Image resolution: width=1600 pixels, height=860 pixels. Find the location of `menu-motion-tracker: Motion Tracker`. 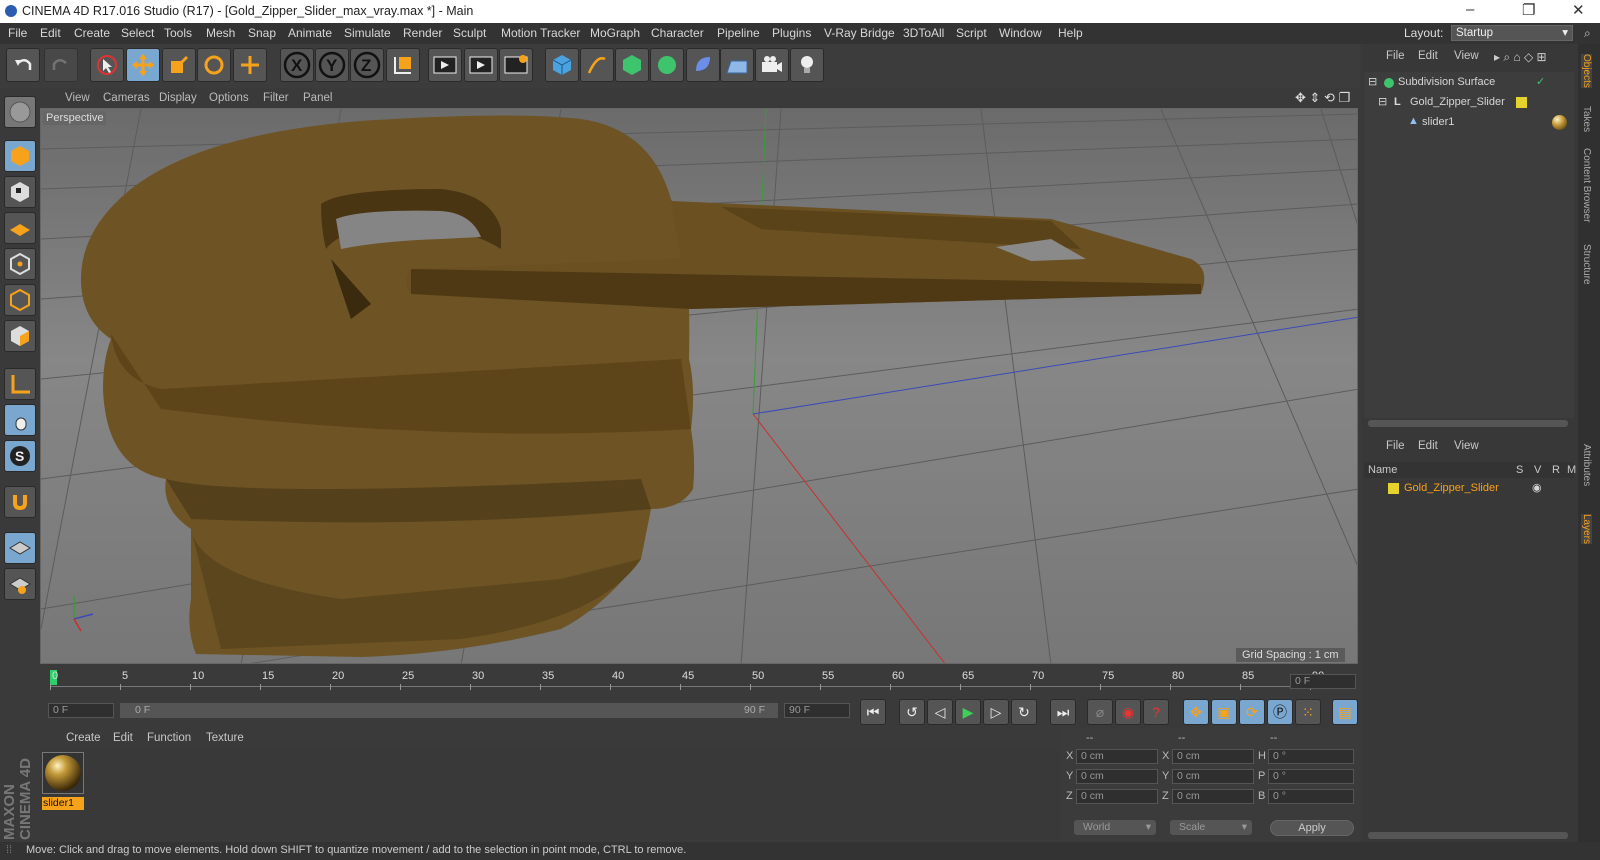

menu-motion-tracker: Motion Tracker is located at coordinates (540, 33).